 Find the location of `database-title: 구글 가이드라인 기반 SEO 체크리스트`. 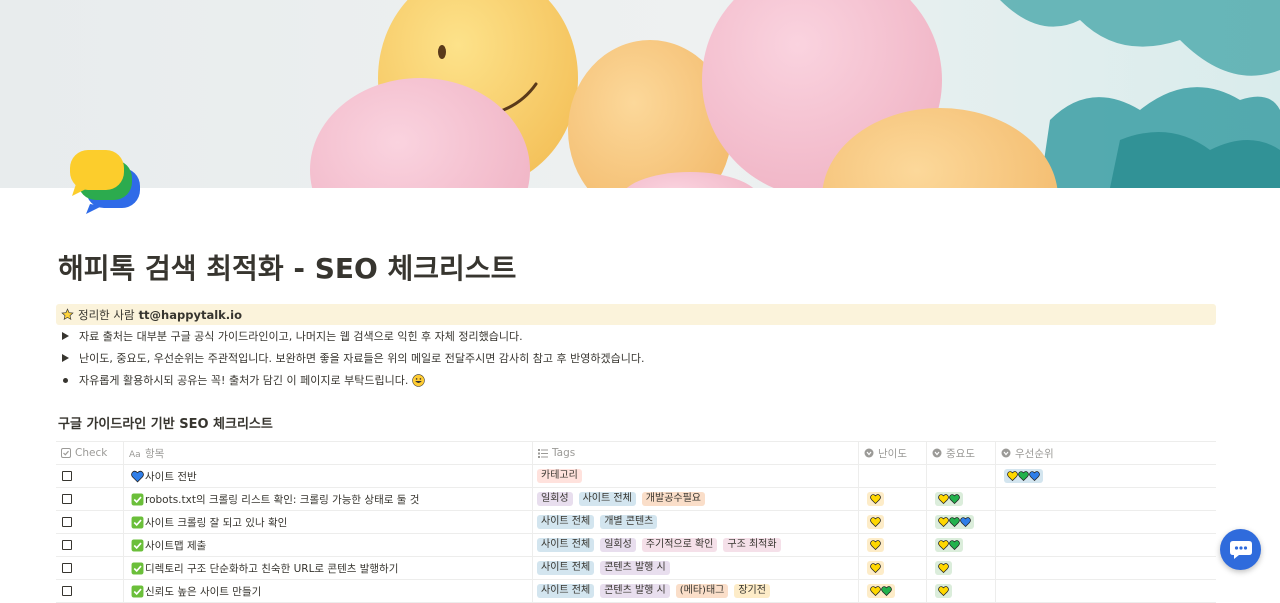

database-title: 구글 가이드라인 기반 SEO 체크리스트 is located at coordinates (165, 425).